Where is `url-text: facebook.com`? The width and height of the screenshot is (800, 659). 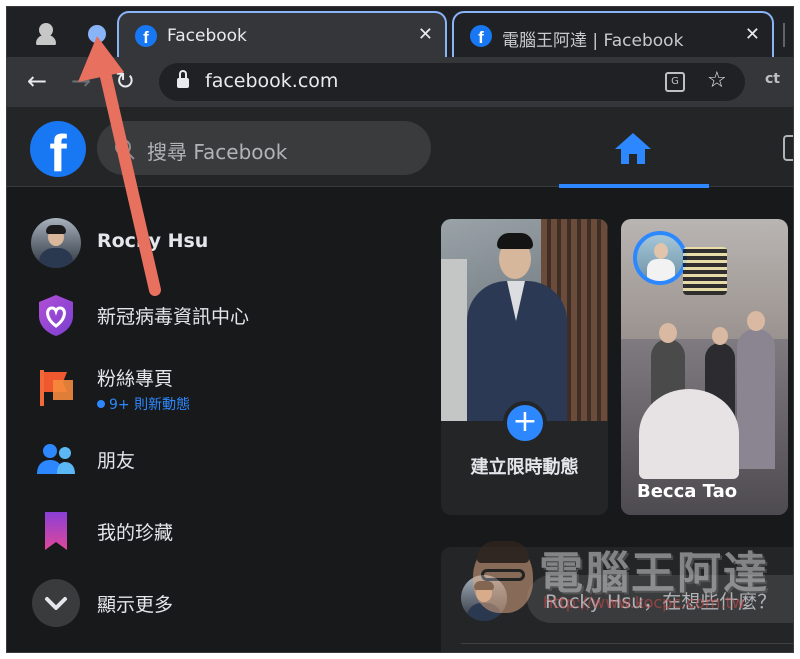 url-text: facebook.com is located at coordinates (271, 81).